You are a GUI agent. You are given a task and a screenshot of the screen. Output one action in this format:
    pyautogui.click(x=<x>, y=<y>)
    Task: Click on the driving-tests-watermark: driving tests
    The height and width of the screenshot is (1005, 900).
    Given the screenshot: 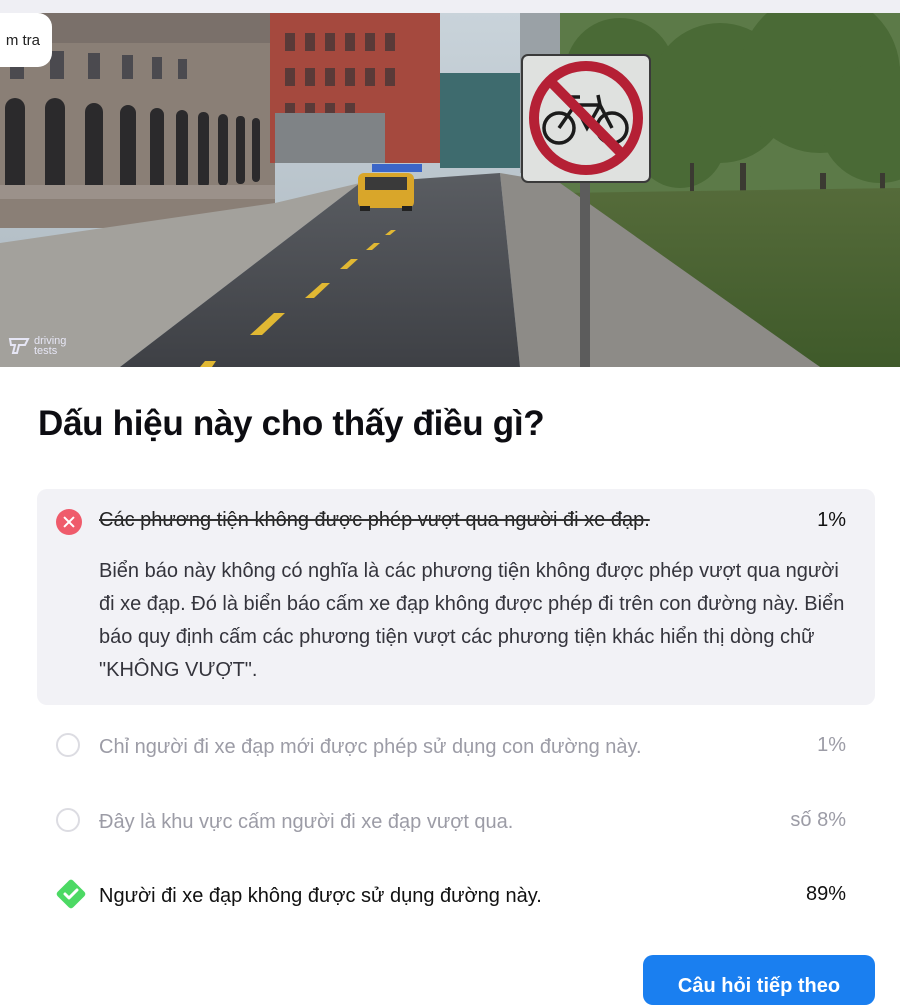 What is the action you would take?
    pyautogui.click(x=37, y=346)
    